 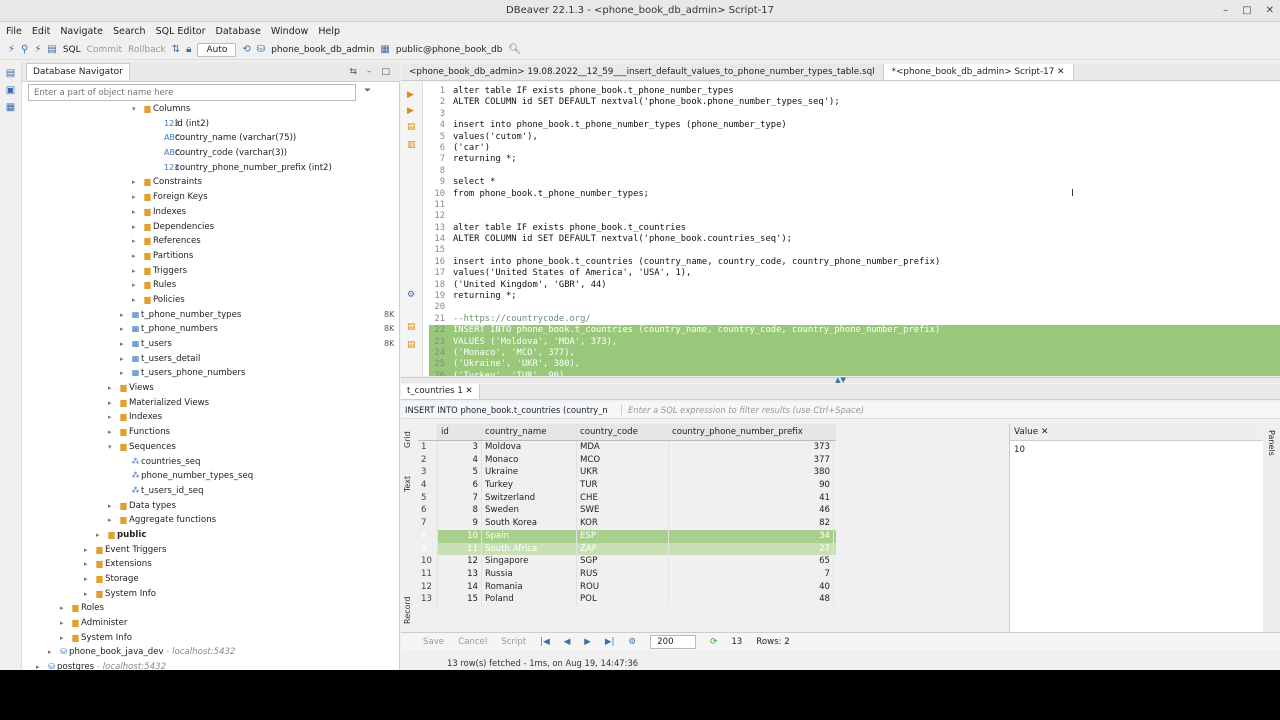 I want to click on minimize-icon: –, so click(x=1225, y=11).